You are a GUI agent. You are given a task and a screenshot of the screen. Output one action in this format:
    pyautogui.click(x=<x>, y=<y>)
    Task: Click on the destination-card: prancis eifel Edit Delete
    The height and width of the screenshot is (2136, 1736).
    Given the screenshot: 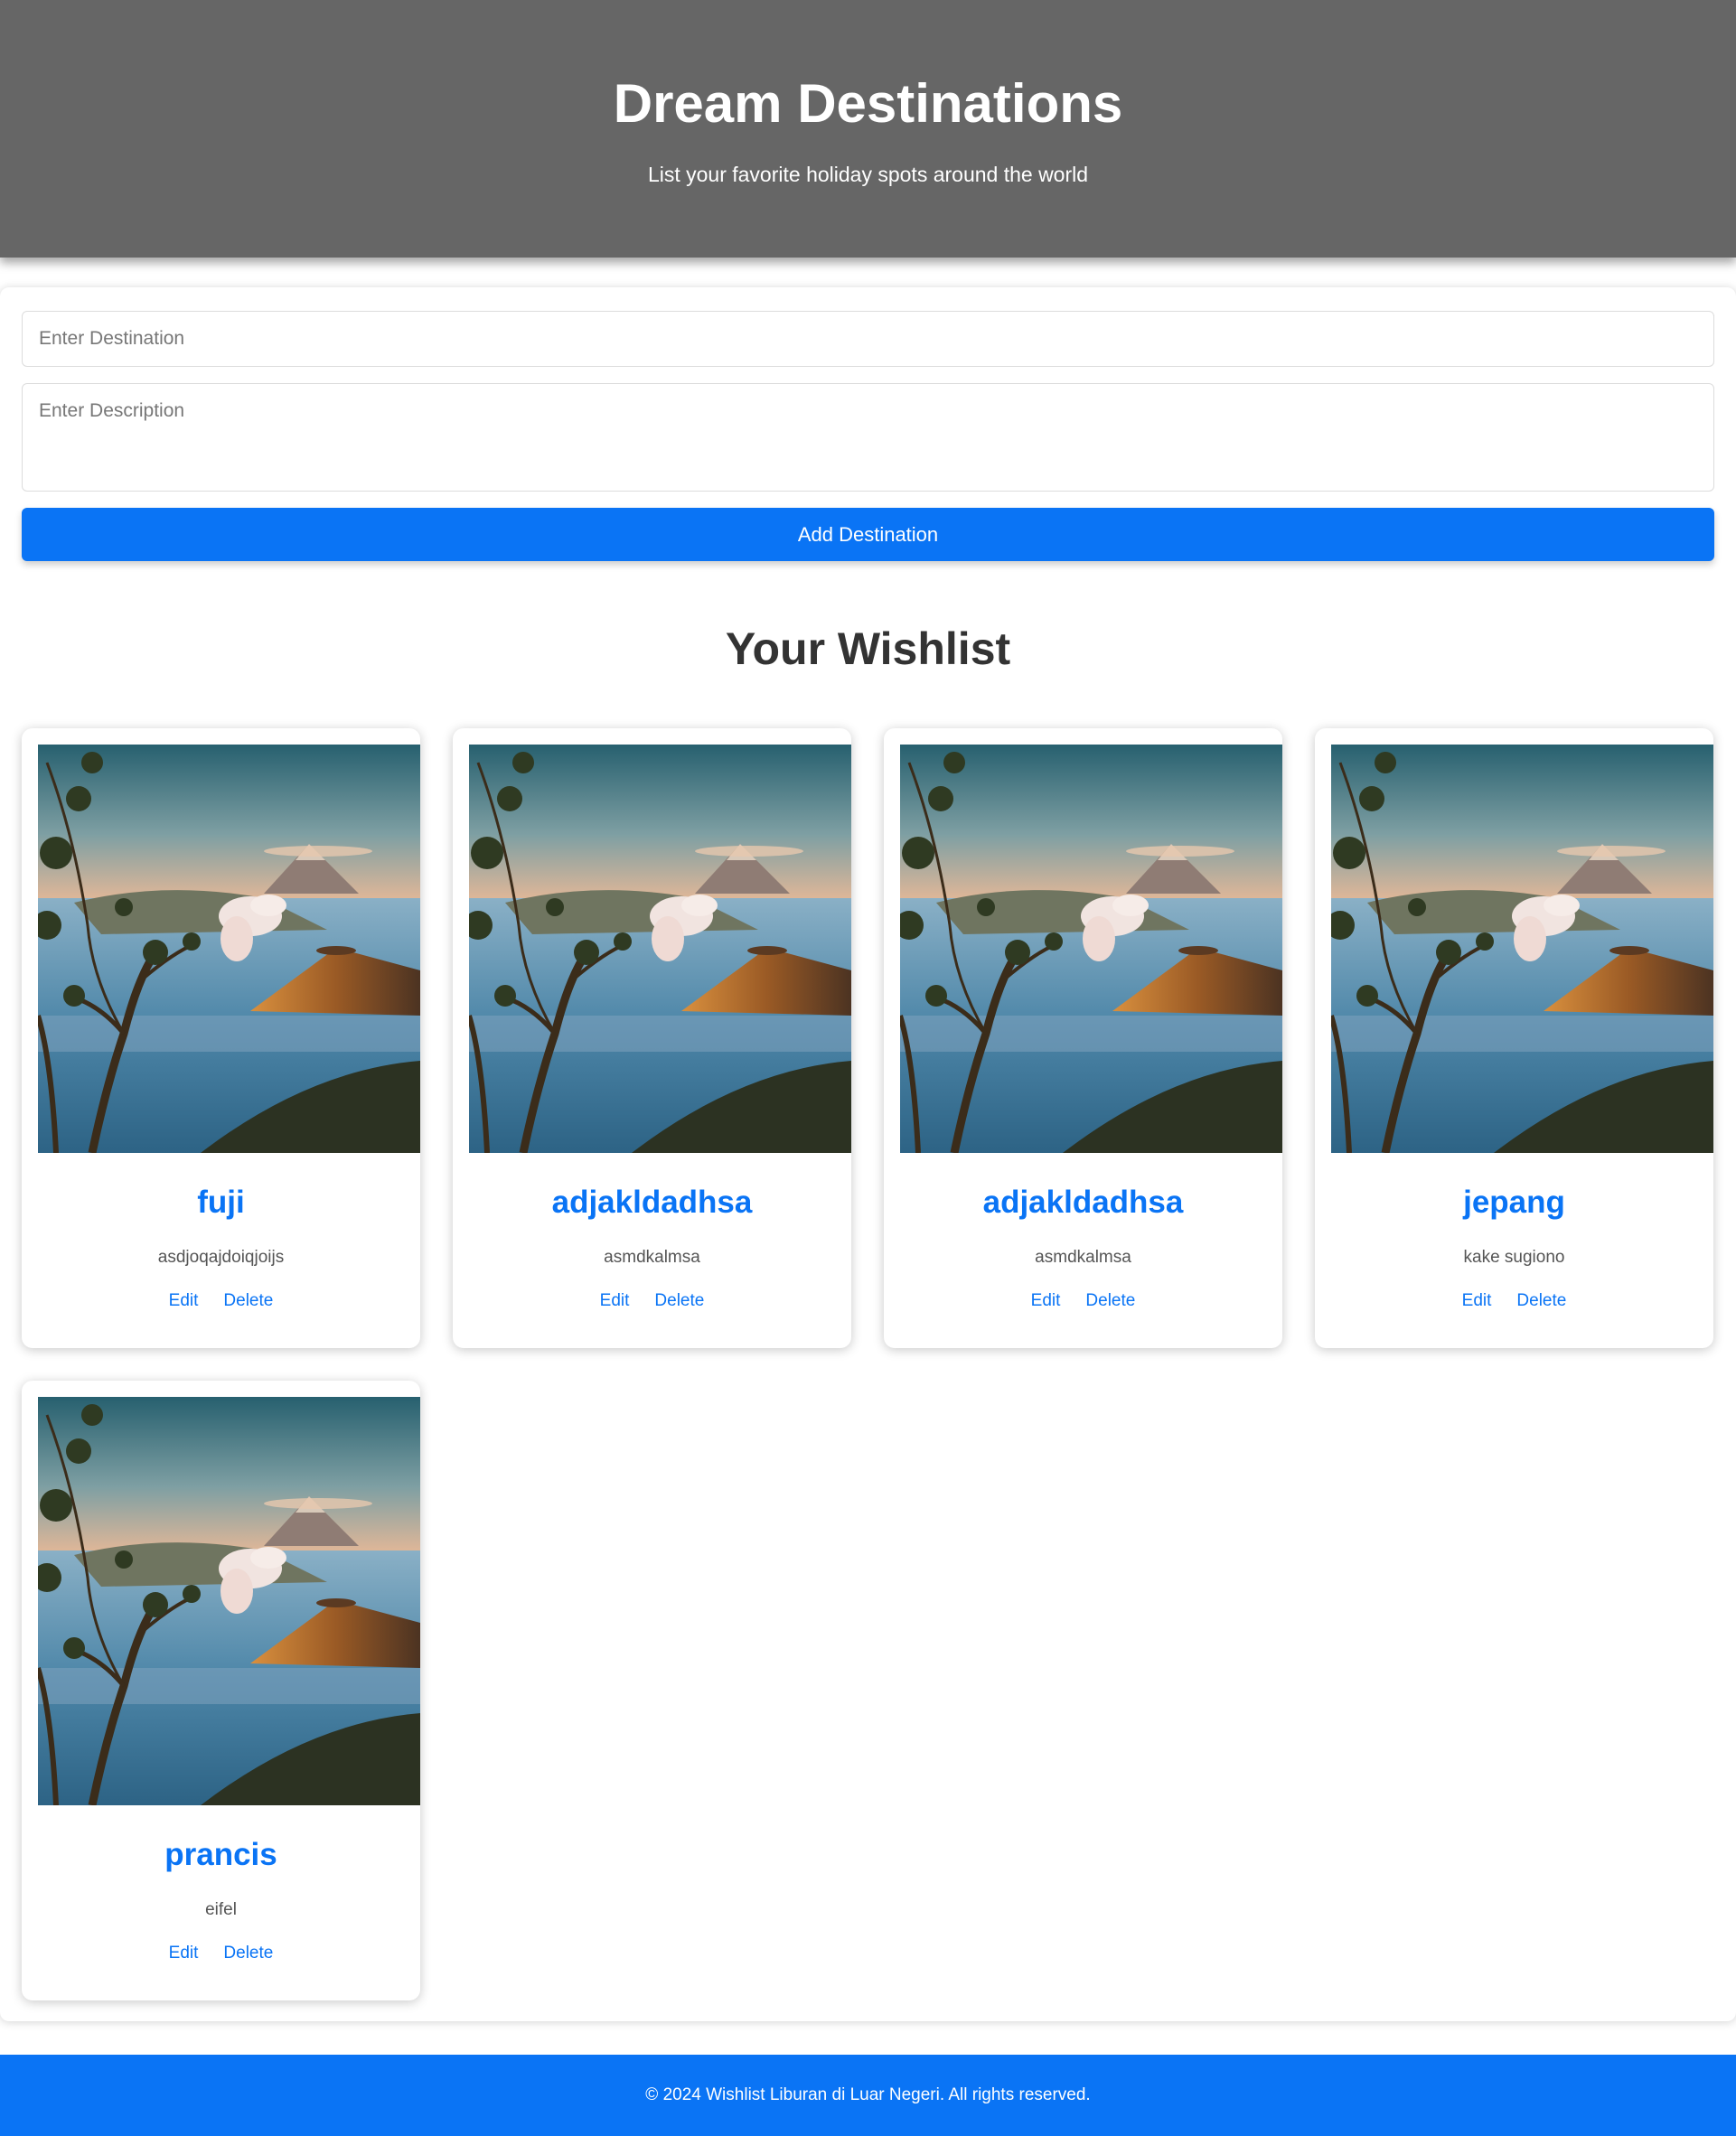 What is the action you would take?
    pyautogui.click(x=221, y=1690)
    